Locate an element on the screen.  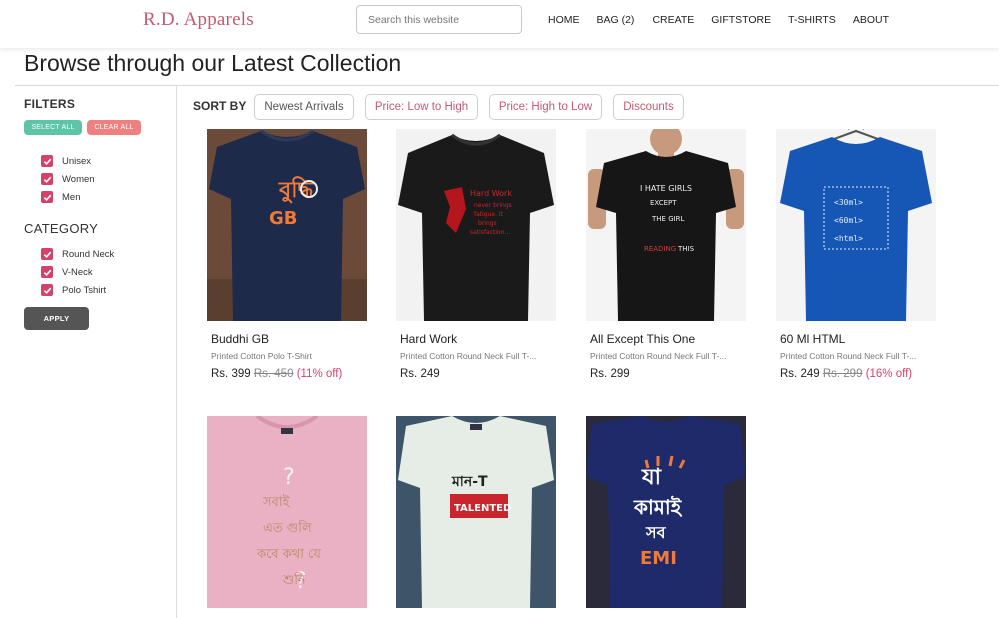
sale-price: Rs. 399 is located at coordinates (231, 374).